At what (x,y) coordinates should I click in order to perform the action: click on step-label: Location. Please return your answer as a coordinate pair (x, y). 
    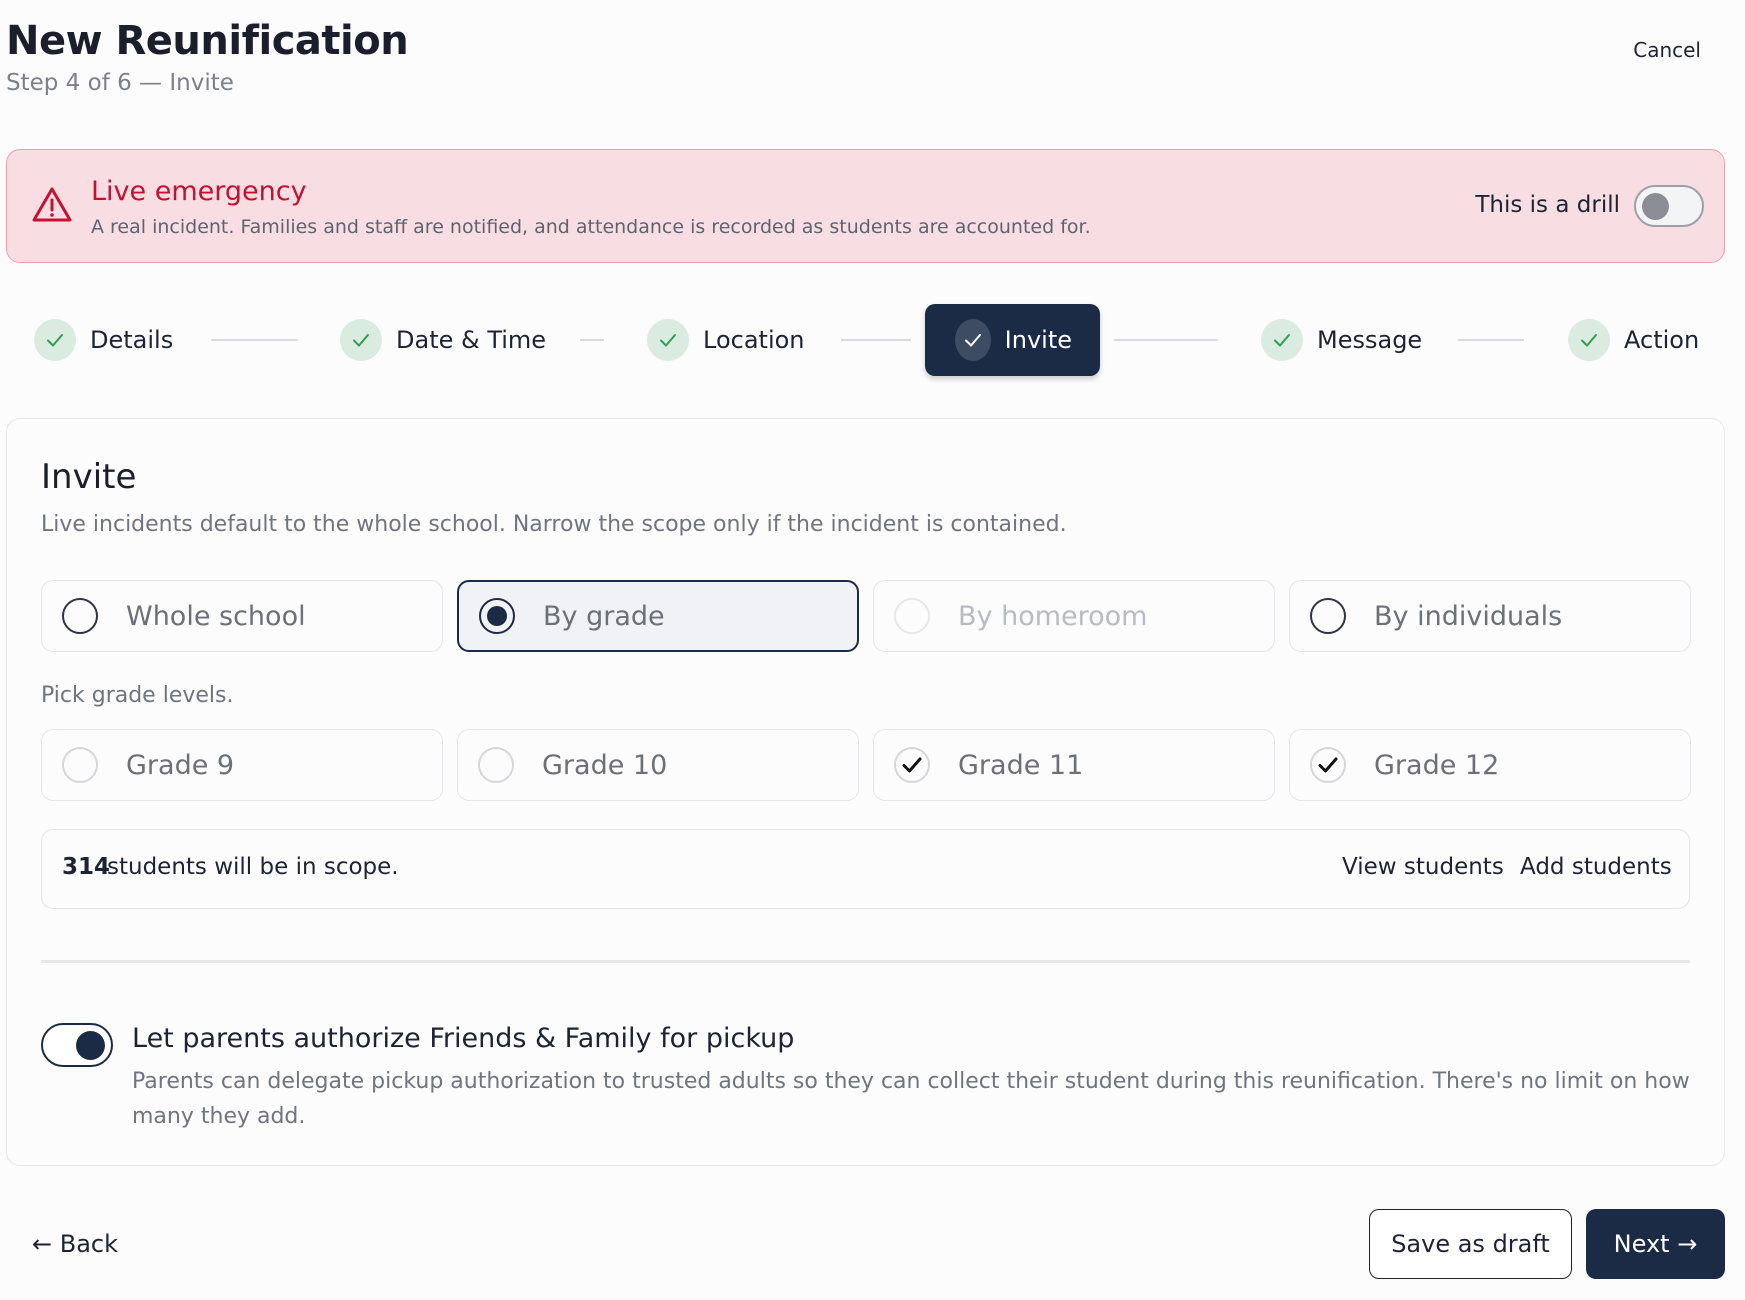
    Looking at the image, I should click on (754, 340).